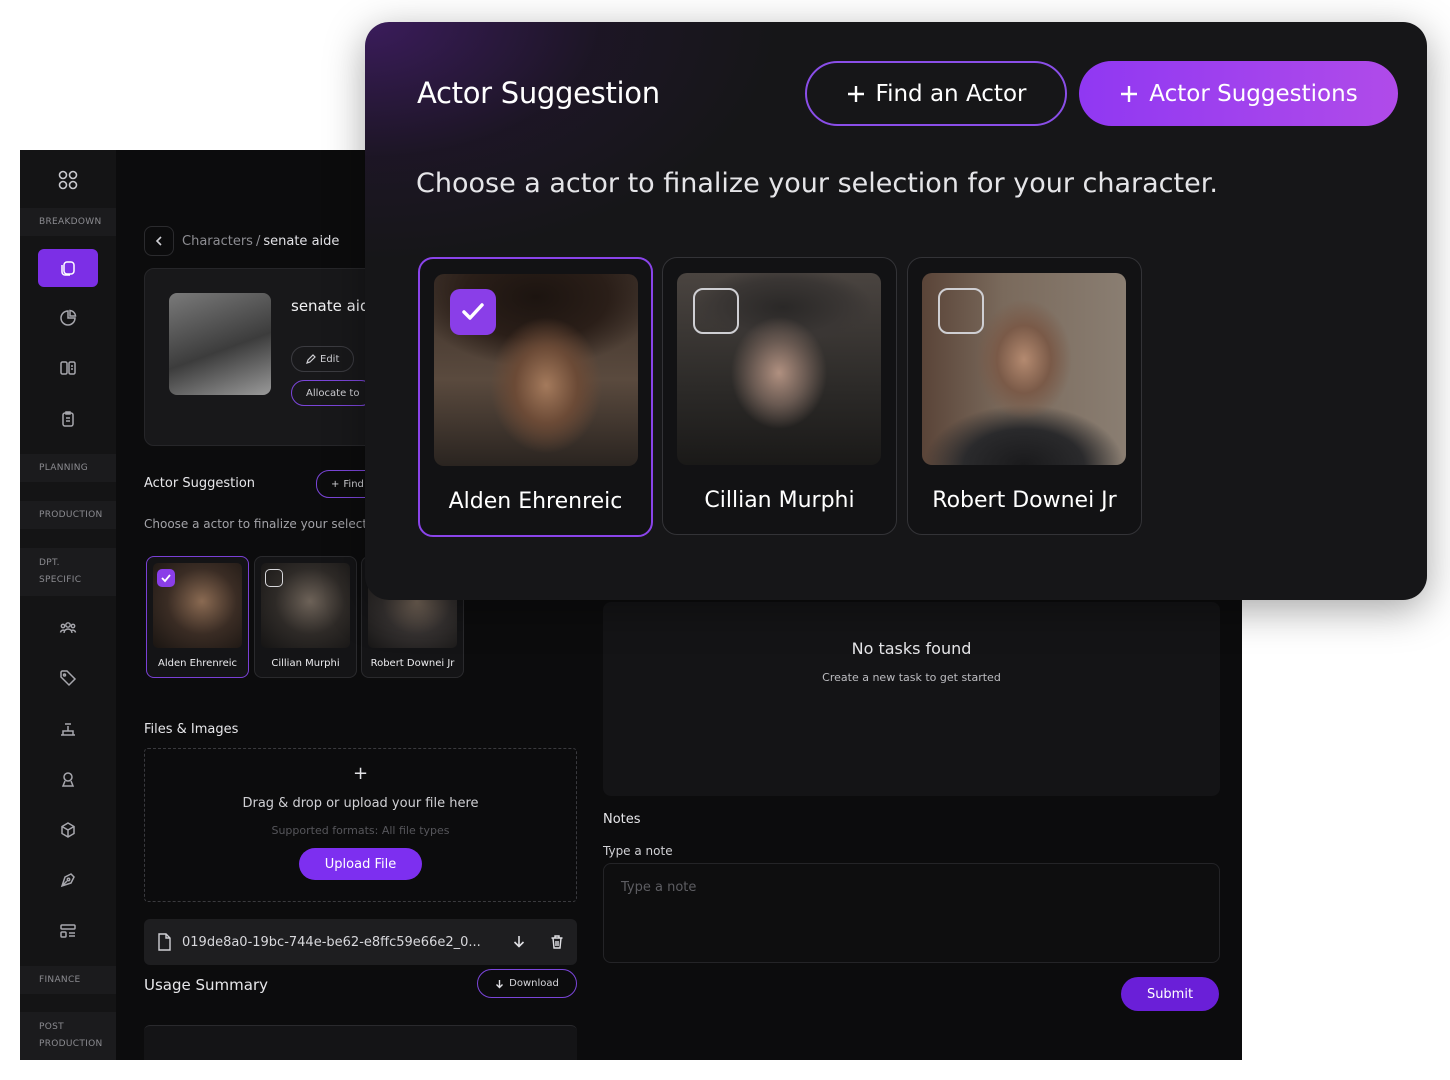  What do you see at coordinates (311, 359) in the screenshot?
I see `pencil-icon` at bounding box center [311, 359].